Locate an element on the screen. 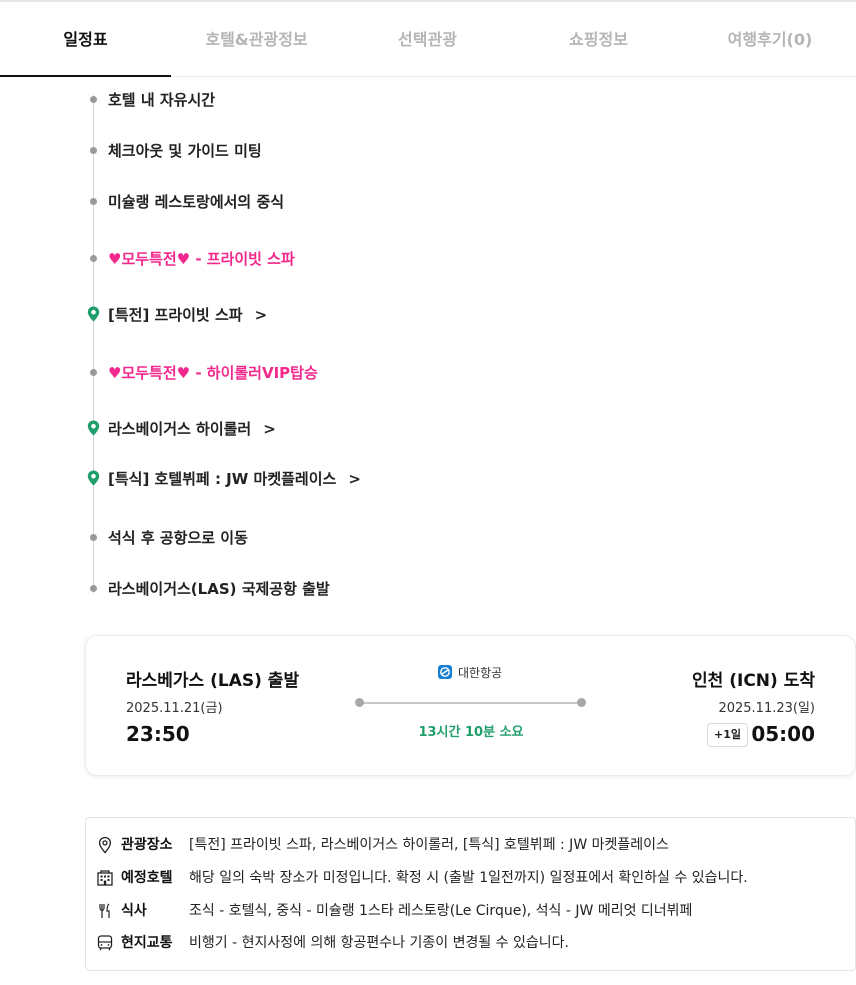  airline-info: 대한항공 is located at coordinates (470, 672).